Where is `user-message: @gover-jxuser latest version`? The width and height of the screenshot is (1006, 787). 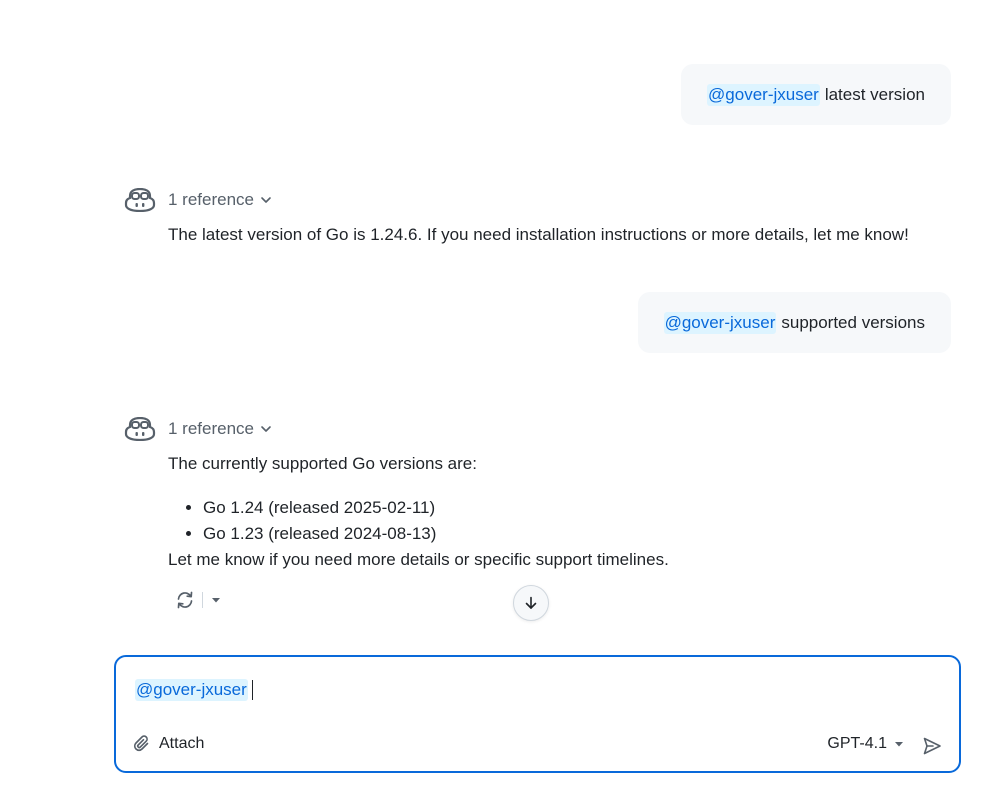 user-message: @gover-jxuser latest version is located at coordinates (816, 94).